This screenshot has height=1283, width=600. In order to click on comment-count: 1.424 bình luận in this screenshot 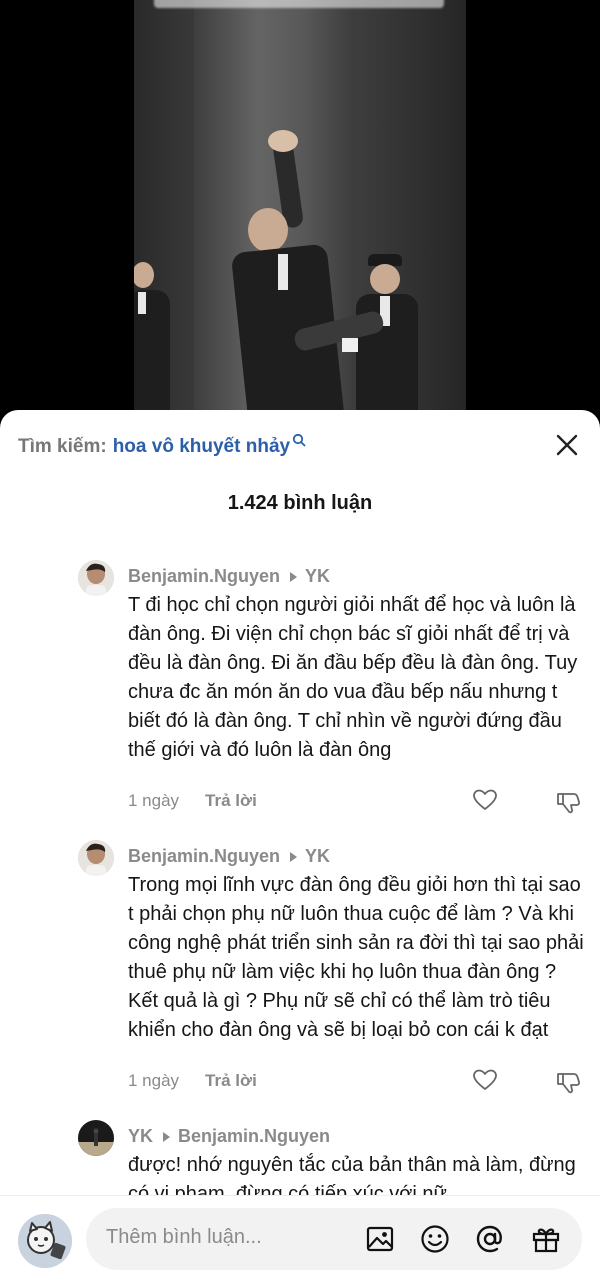, I will do `click(300, 503)`.